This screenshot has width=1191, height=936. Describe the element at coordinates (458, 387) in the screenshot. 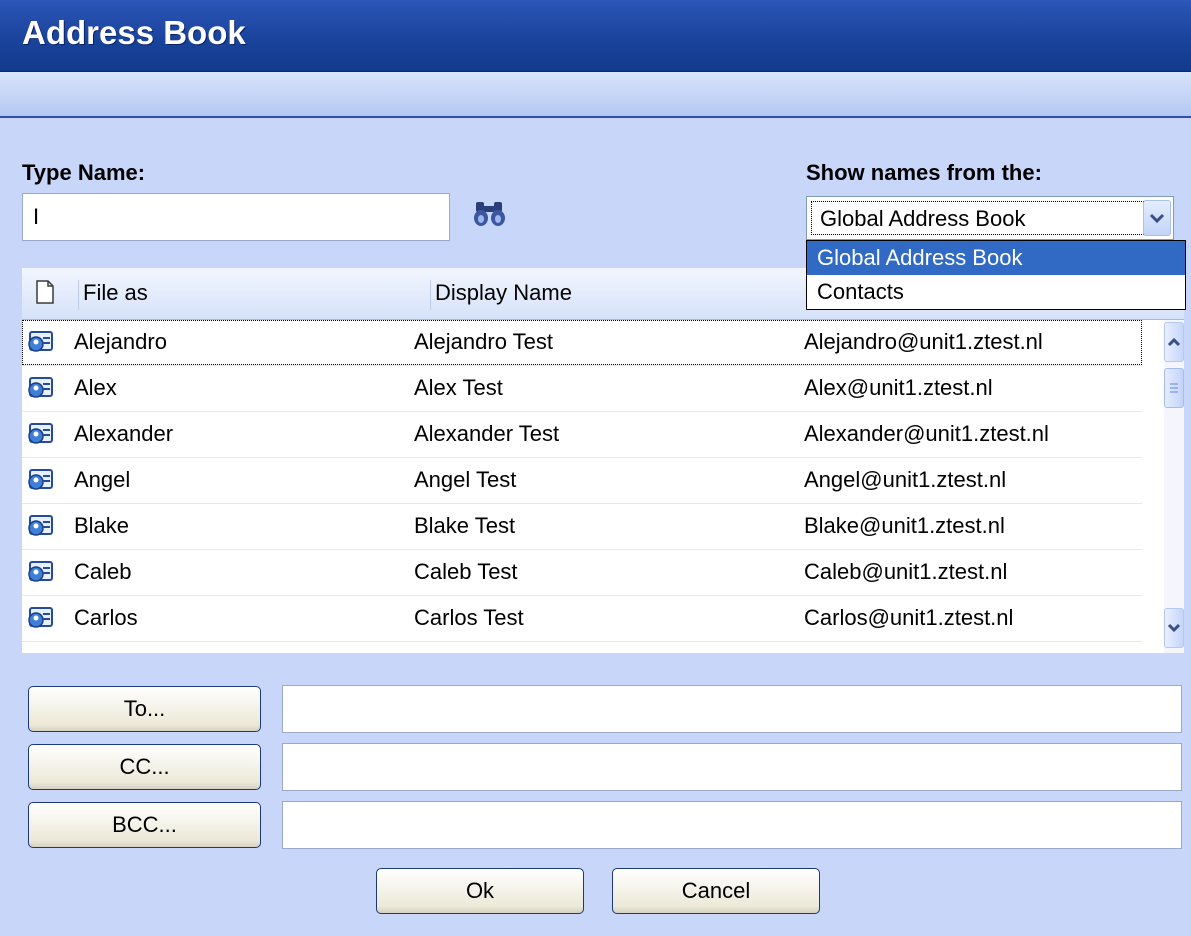

I see `contact-display-name: Alex Test` at that location.